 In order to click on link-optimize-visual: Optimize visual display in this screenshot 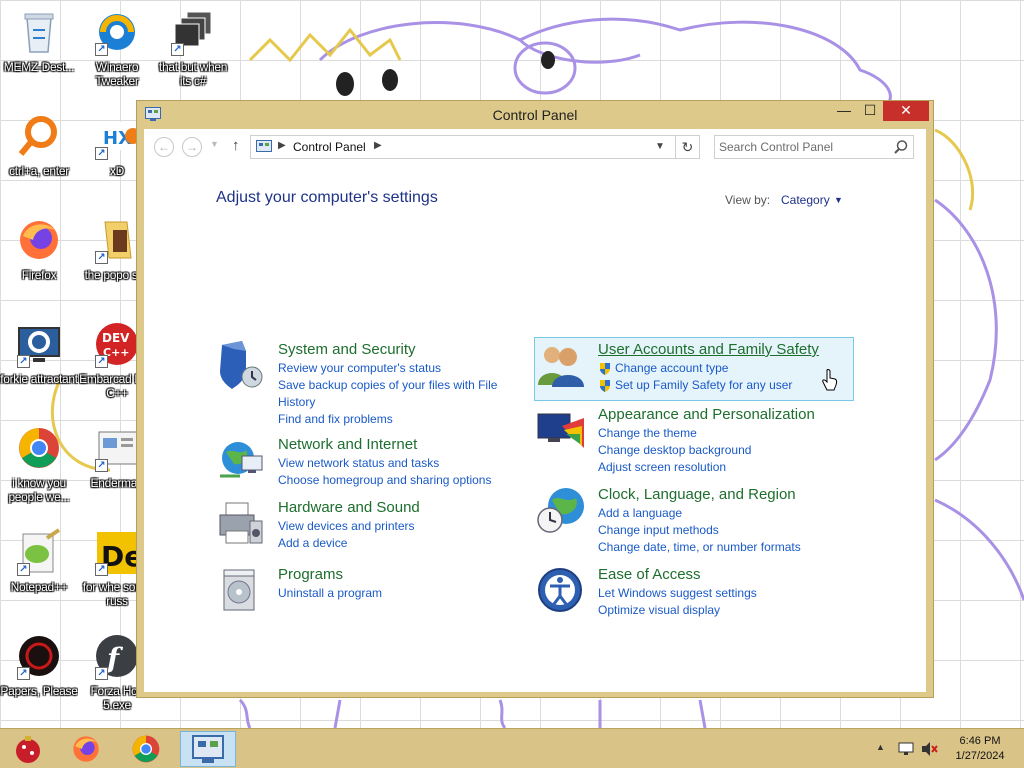, I will do `click(718, 610)`.